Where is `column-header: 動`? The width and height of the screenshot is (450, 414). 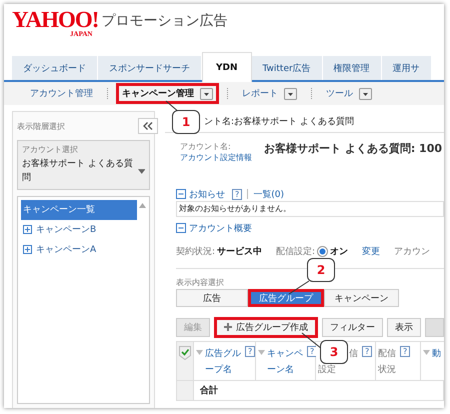
column-header: 動 is located at coordinates (432, 361).